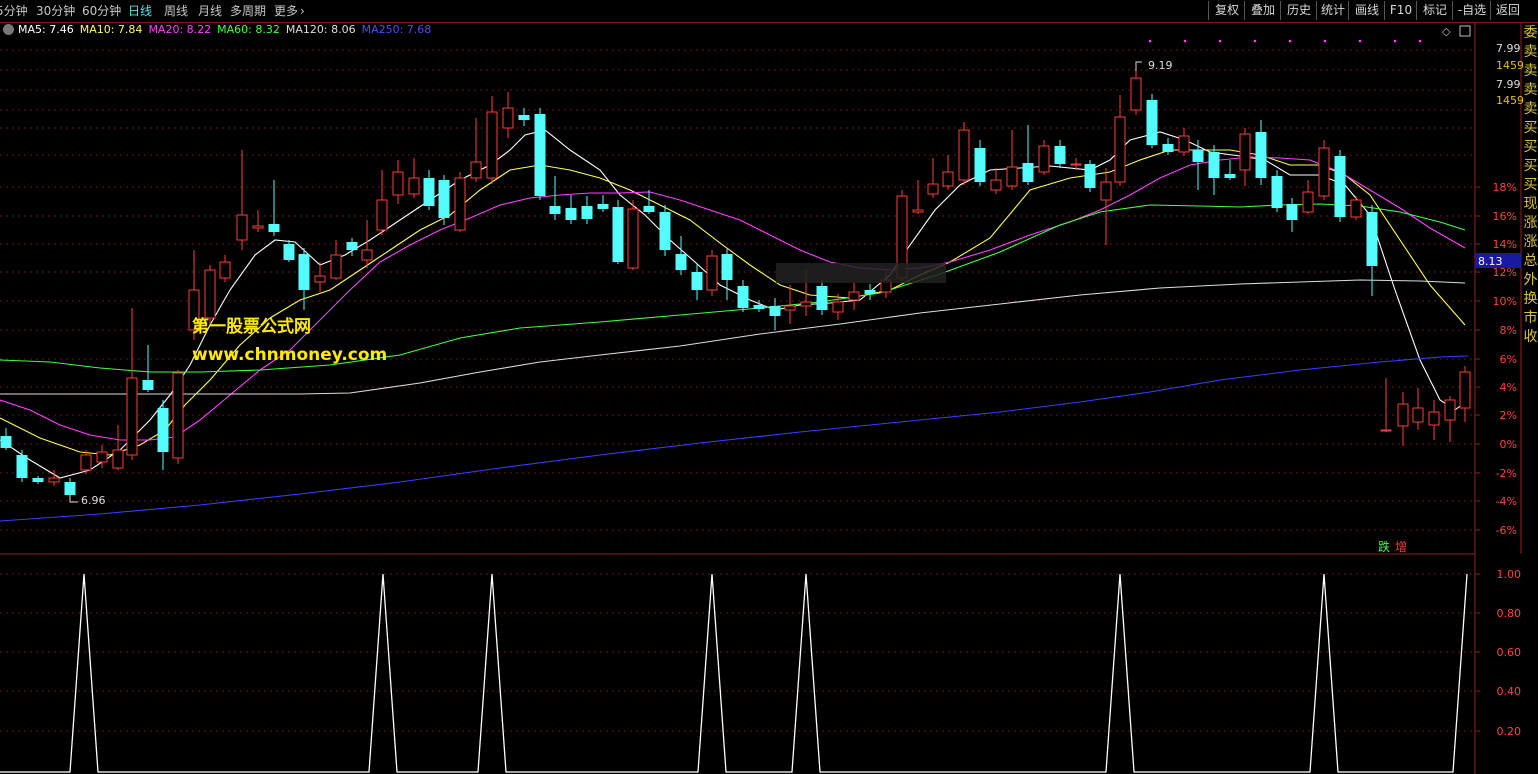  I want to click on pct-tick-label: 8%, so click(1508, 330).